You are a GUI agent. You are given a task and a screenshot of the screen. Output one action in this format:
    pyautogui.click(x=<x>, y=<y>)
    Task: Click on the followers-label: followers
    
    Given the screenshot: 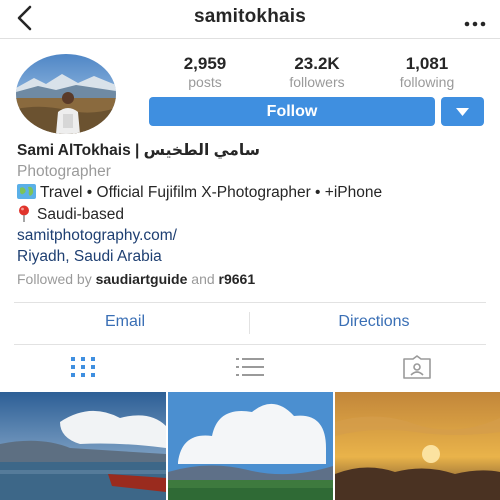 What is the action you would take?
    pyautogui.click(x=317, y=82)
    